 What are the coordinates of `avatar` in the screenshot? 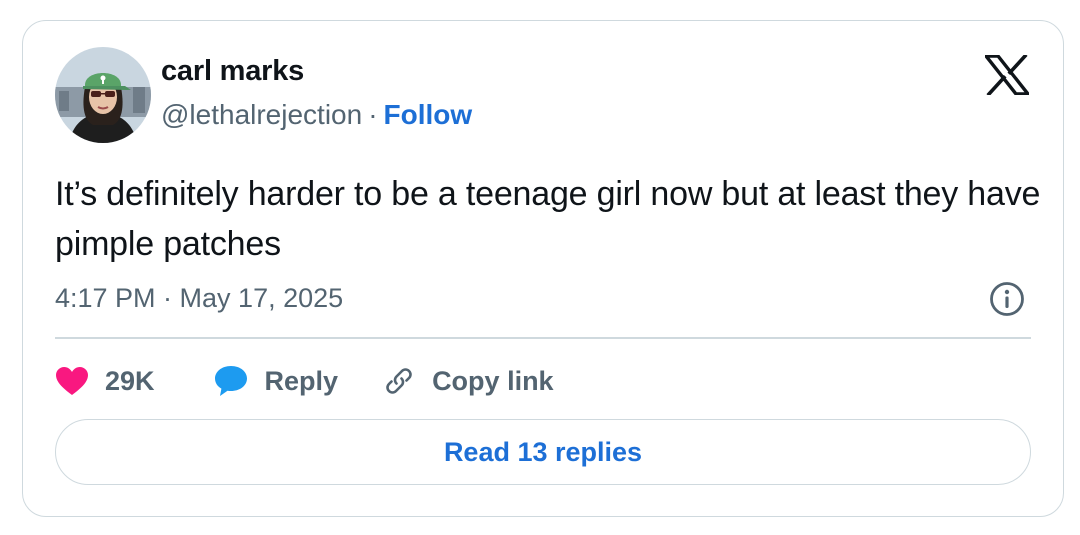 It's located at (103, 95).